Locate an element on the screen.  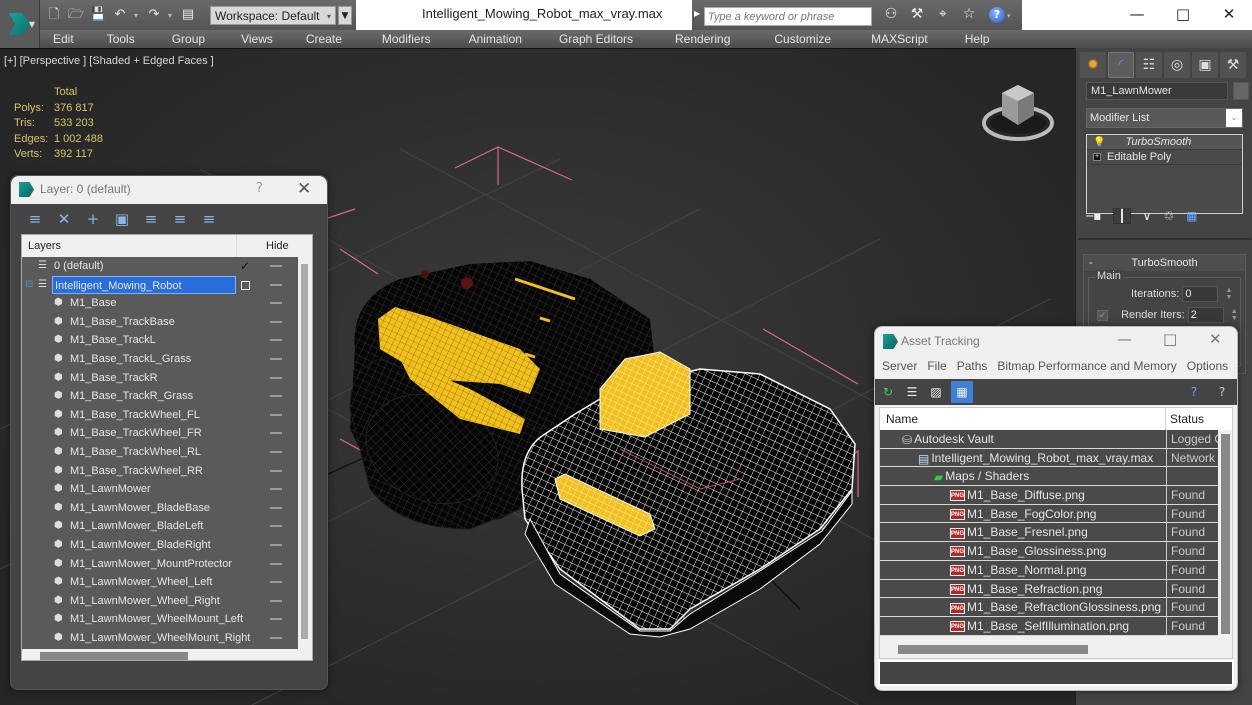
asset-row: PNG M1_Base_Normal.png Found is located at coordinates (1049, 570).